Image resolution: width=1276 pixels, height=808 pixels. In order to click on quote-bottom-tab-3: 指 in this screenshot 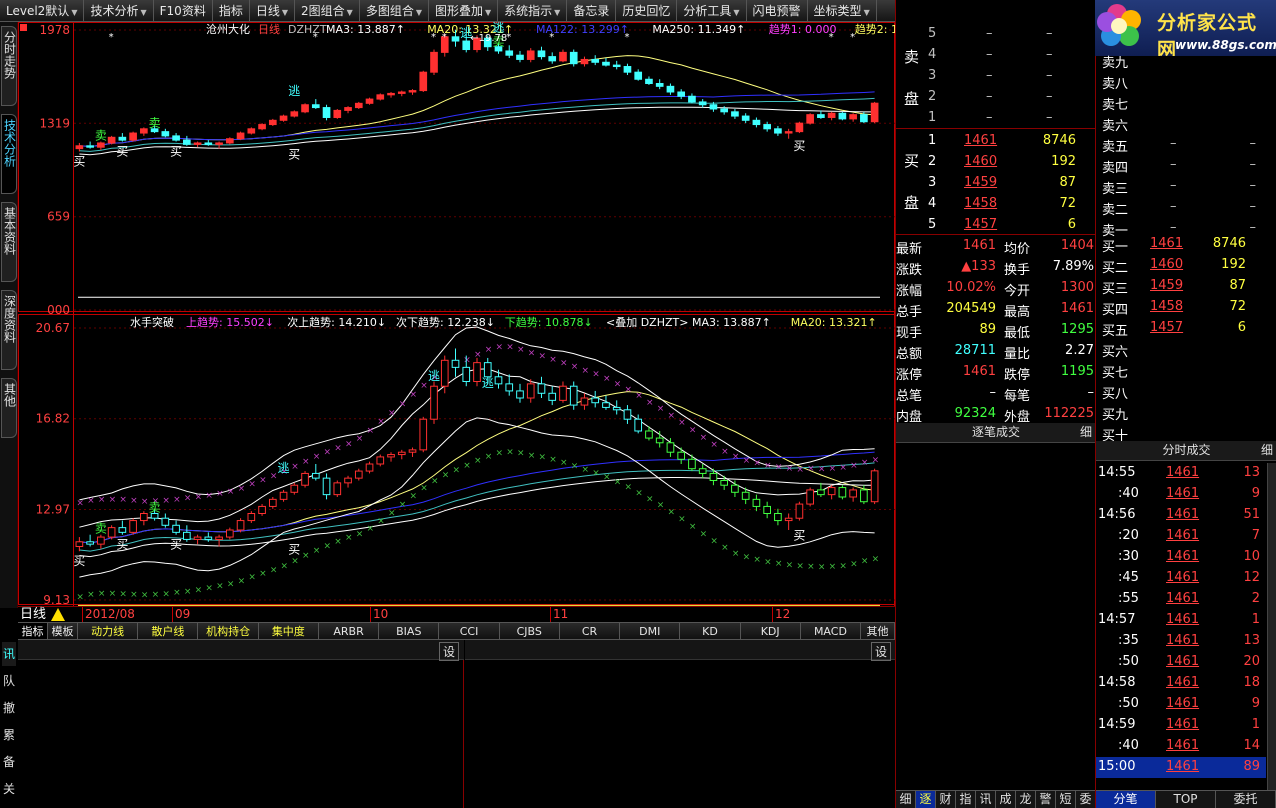, I will do `click(966, 799)`.